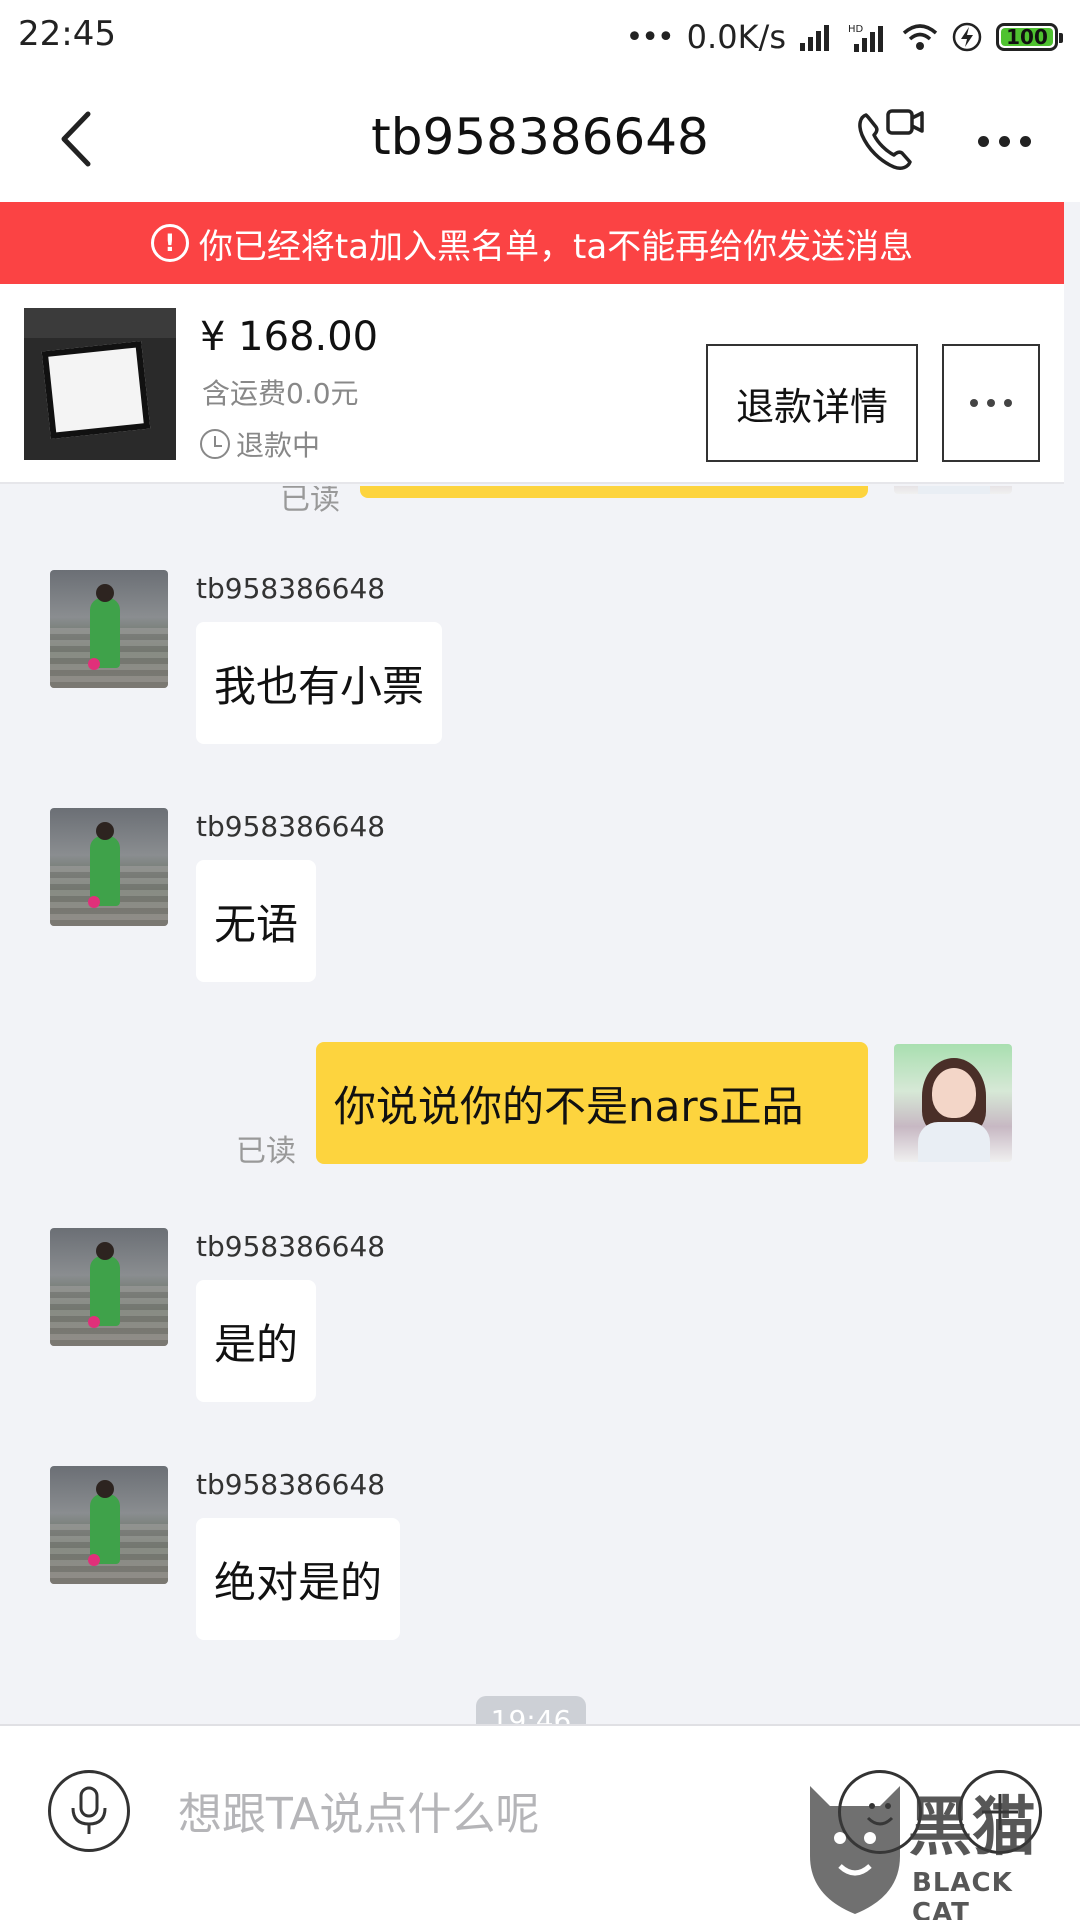 This screenshot has height=1920, width=1080. I want to click on microphone-icon, so click(89, 1810).